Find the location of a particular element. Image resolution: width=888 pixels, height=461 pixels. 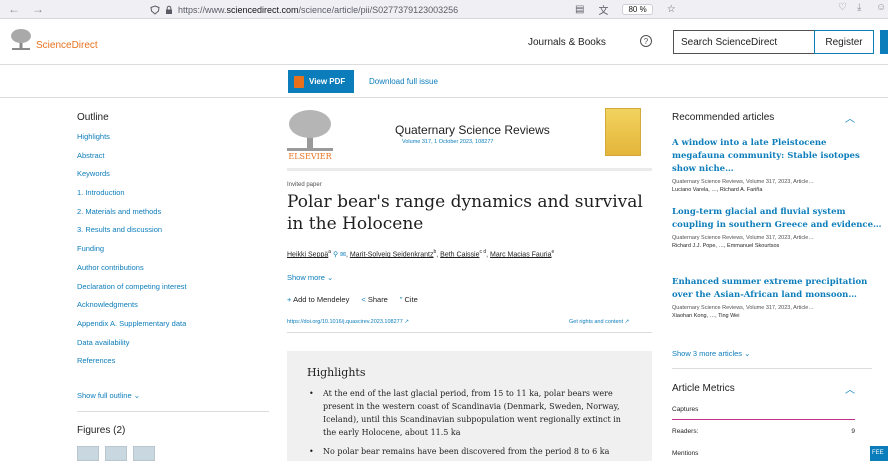

share-label: Share is located at coordinates (377, 299).